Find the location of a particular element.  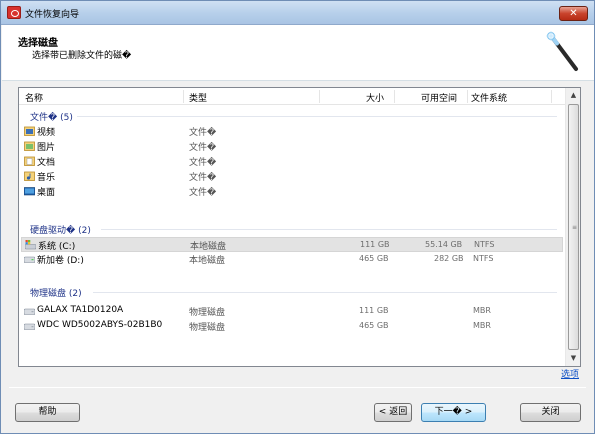

column-free-space: 可用空间 is located at coordinates (439, 97).